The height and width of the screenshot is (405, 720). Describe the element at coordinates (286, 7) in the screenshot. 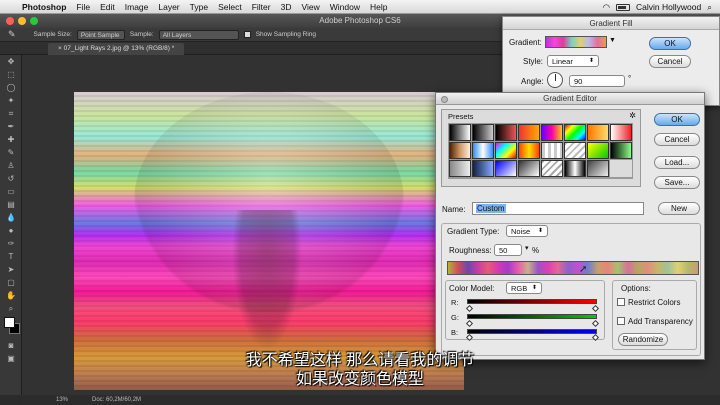

I see `menu-3d: 3D` at that location.